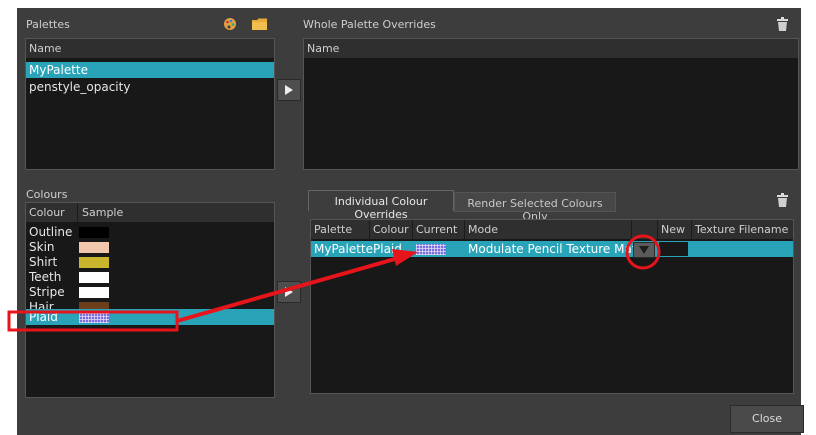  Describe the element at coordinates (405, 257) in the screenshot. I see `annotation-arrowhead` at that location.